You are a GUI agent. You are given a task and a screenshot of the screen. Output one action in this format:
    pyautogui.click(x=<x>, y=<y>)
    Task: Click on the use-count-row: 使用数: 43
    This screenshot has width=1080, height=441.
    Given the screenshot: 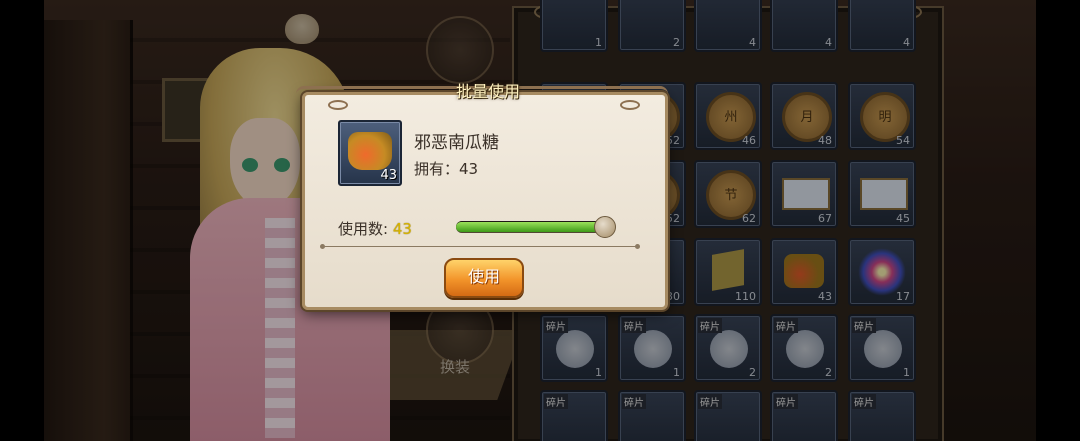 What is the action you would take?
    pyautogui.click(x=375, y=228)
    